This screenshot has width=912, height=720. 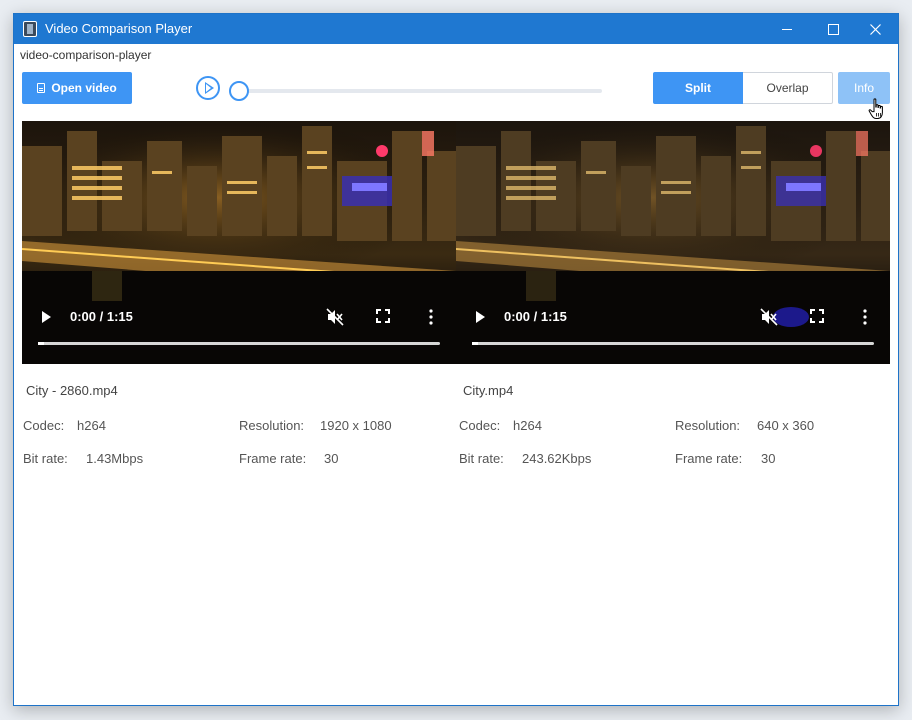 What do you see at coordinates (84, 88) in the screenshot?
I see `open-video-label: Open video` at bounding box center [84, 88].